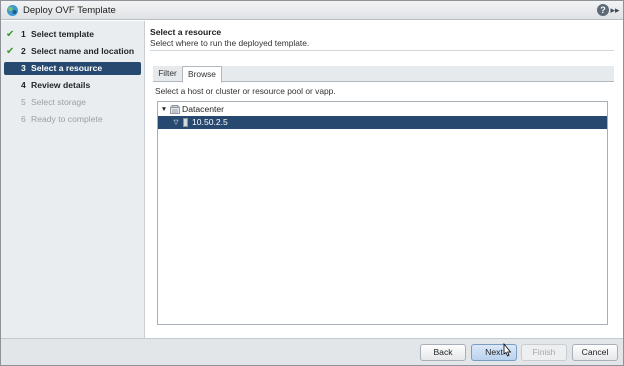  Describe the element at coordinates (210, 122) in the screenshot. I see `tree-item-label: 10.50.2.5` at that location.